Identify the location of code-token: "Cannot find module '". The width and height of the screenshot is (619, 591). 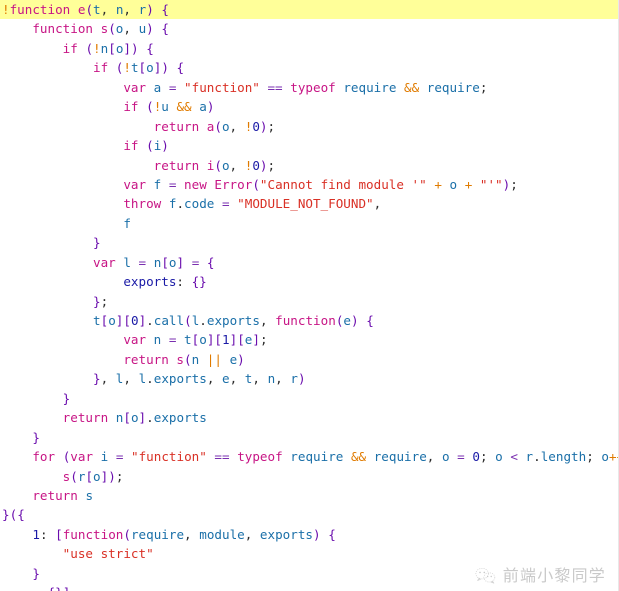
(343, 184).